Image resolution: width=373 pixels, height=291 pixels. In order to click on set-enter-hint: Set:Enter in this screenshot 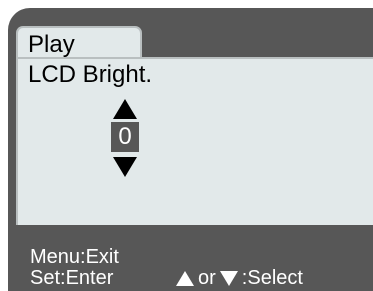, I will do `click(72, 278)`.